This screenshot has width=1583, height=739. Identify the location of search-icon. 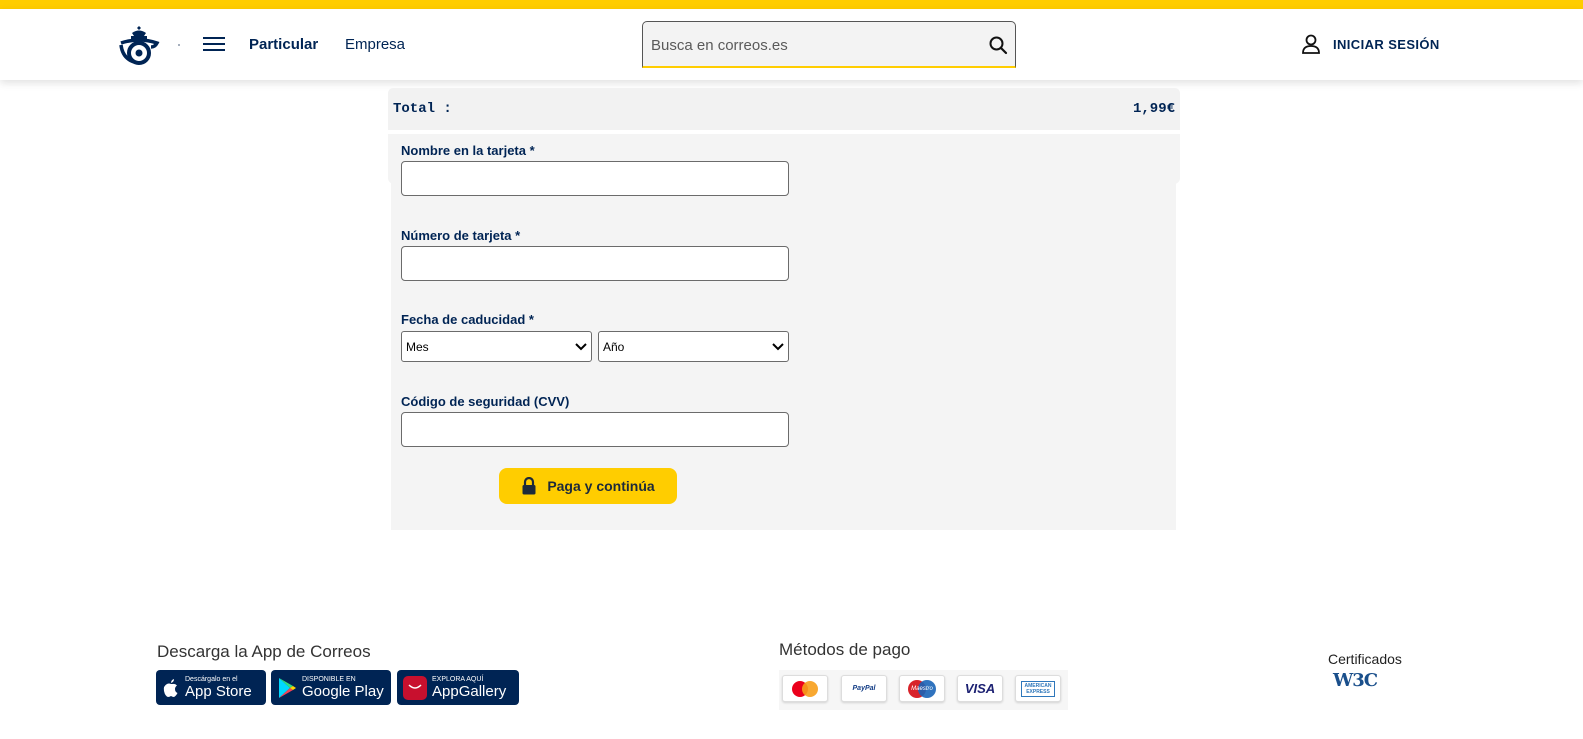
(998, 45).